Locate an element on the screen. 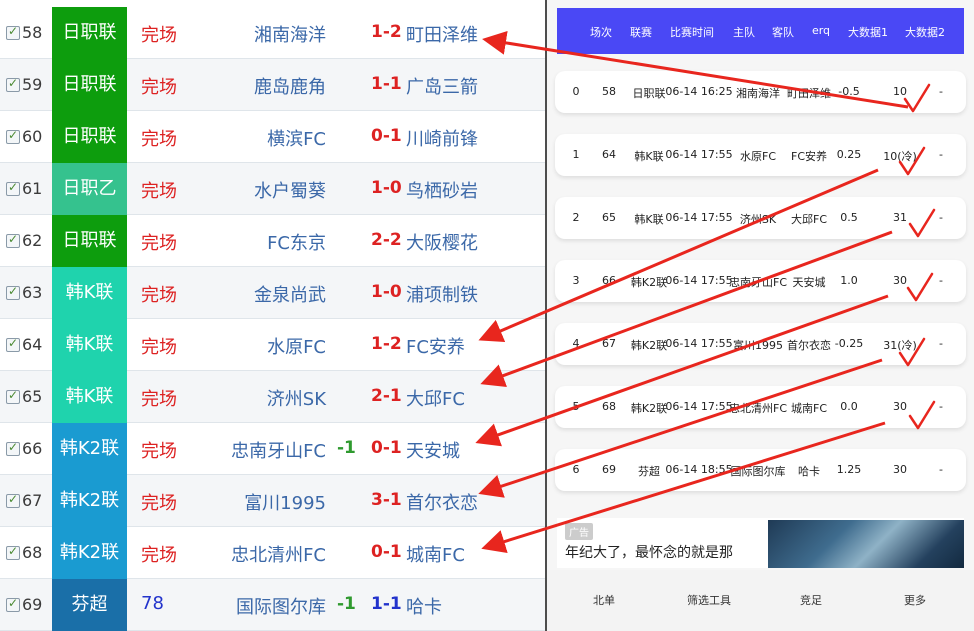  table-row: 4 67 韩K2联 06-14 17:55 富川1995 首尔衣恋 -0.25 31(冷) - is located at coordinates (760, 344).